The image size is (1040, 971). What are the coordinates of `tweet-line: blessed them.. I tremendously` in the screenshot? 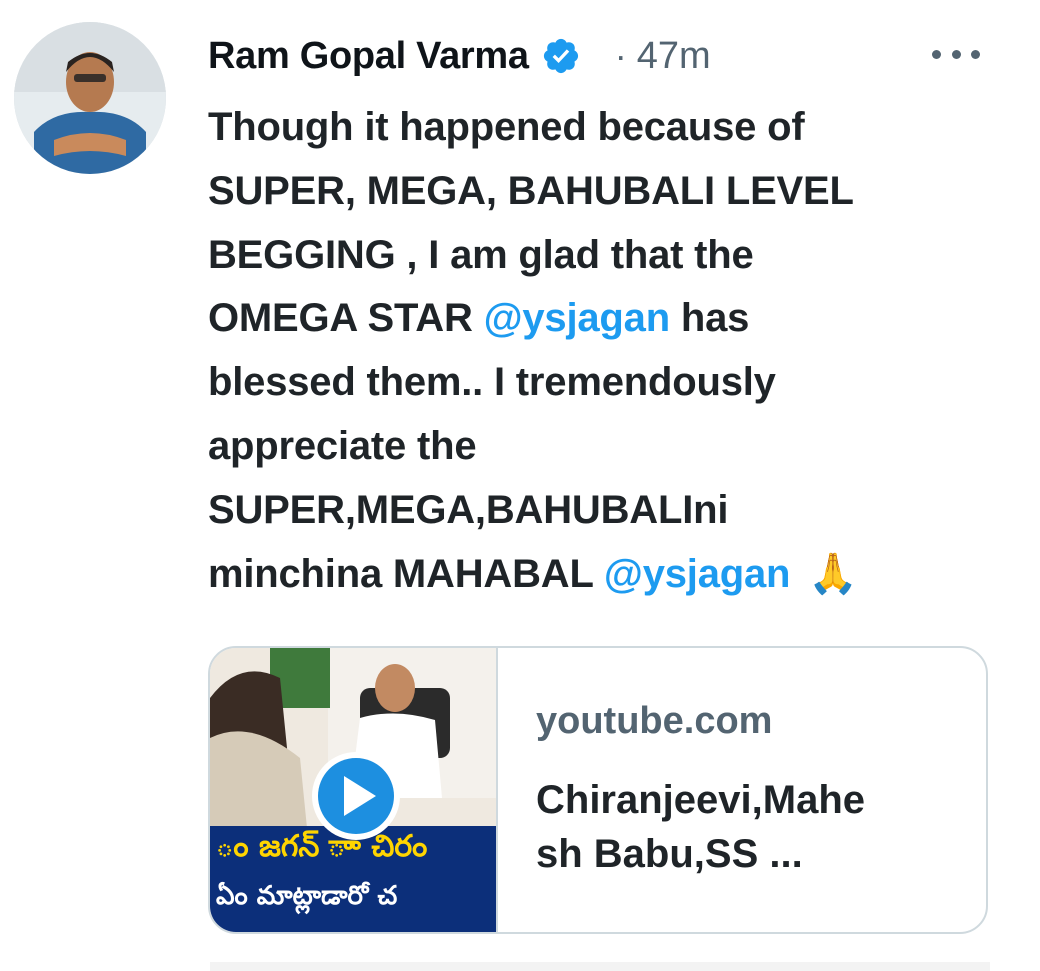 It's located at (608, 383).